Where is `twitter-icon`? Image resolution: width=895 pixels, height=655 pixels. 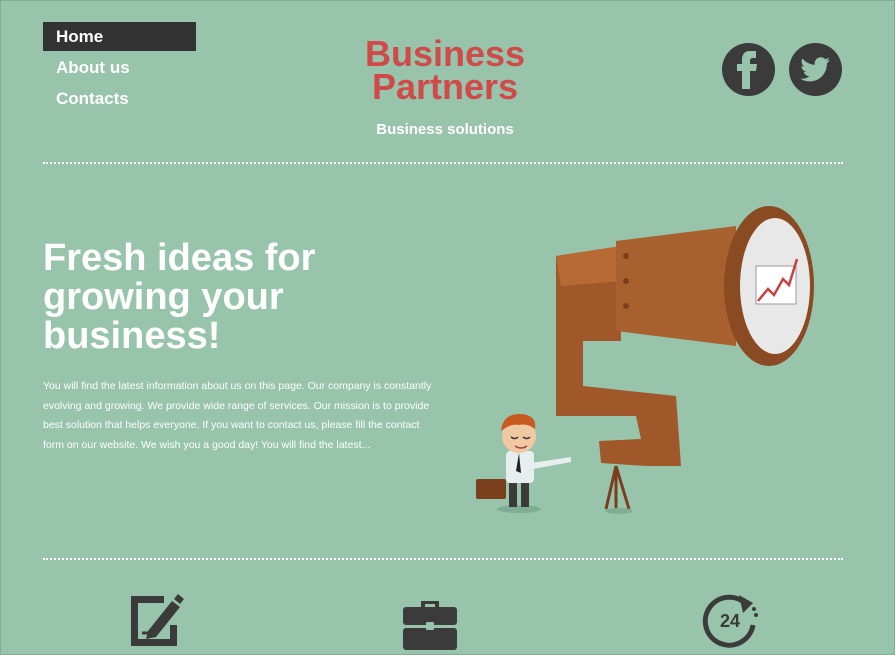
twitter-icon is located at coordinates (815, 69).